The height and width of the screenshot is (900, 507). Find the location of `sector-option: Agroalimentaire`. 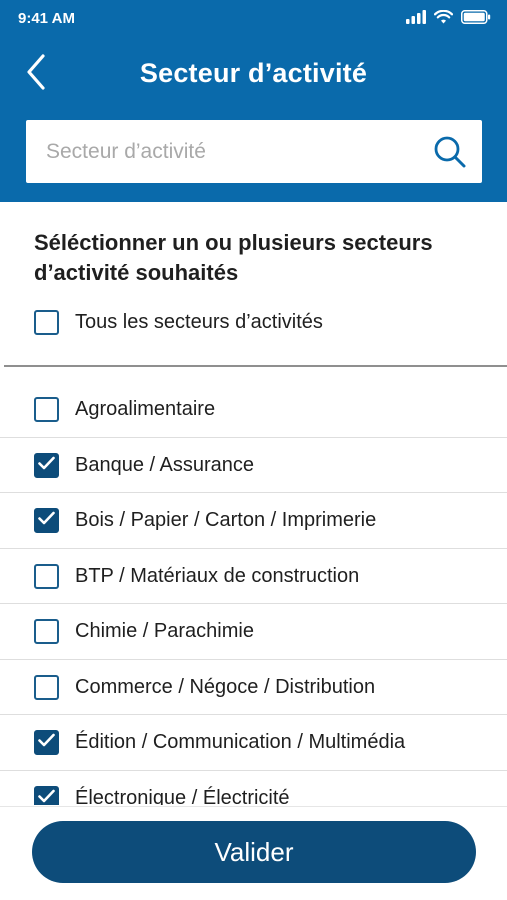

sector-option: Agroalimentaire is located at coordinates (124, 409).